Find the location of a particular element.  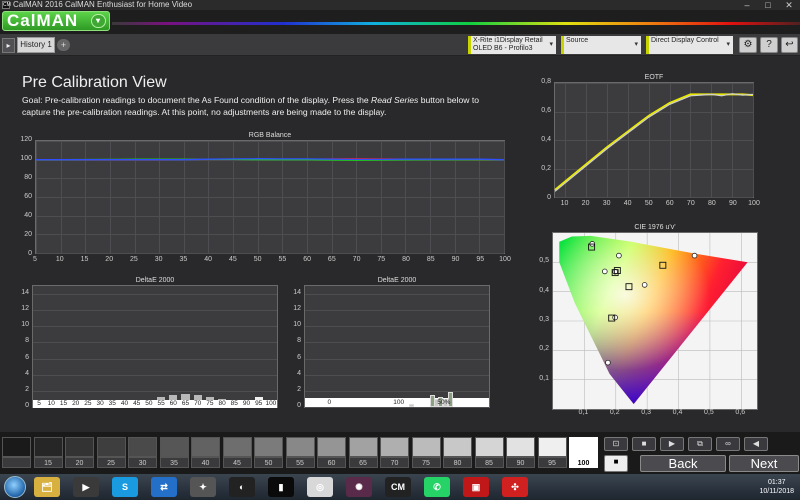

patch-label: 30 is located at coordinates (142, 462).